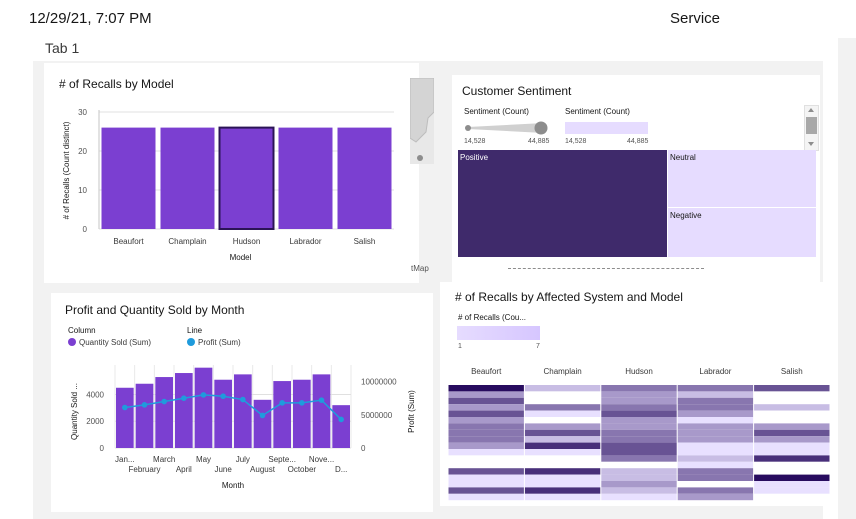 Image resolution: width=856 pixels, height=519 pixels. Describe the element at coordinates (128, 178) in the screenshot. I see `bar-beaufort` at that location.